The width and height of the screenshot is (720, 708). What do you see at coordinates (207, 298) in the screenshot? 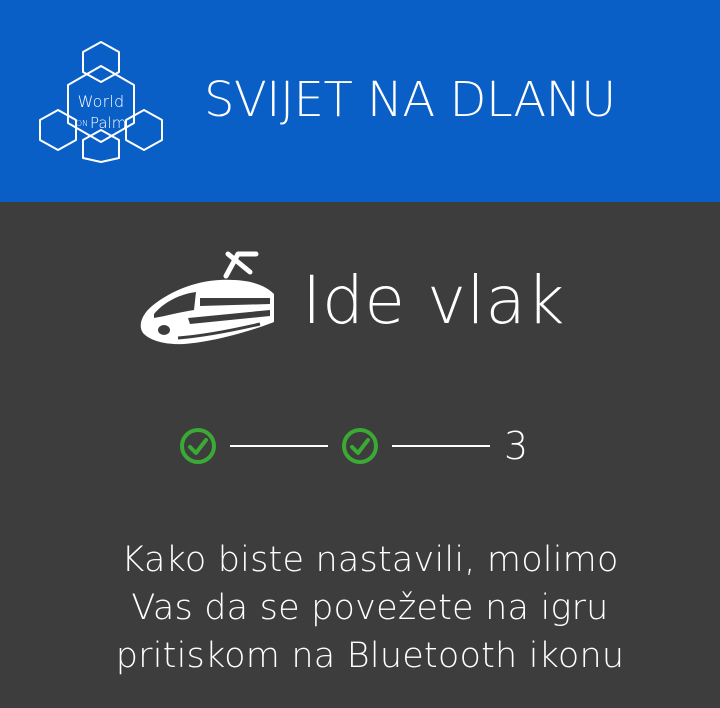
I see `train-icon` at bounding box center [207, 298].